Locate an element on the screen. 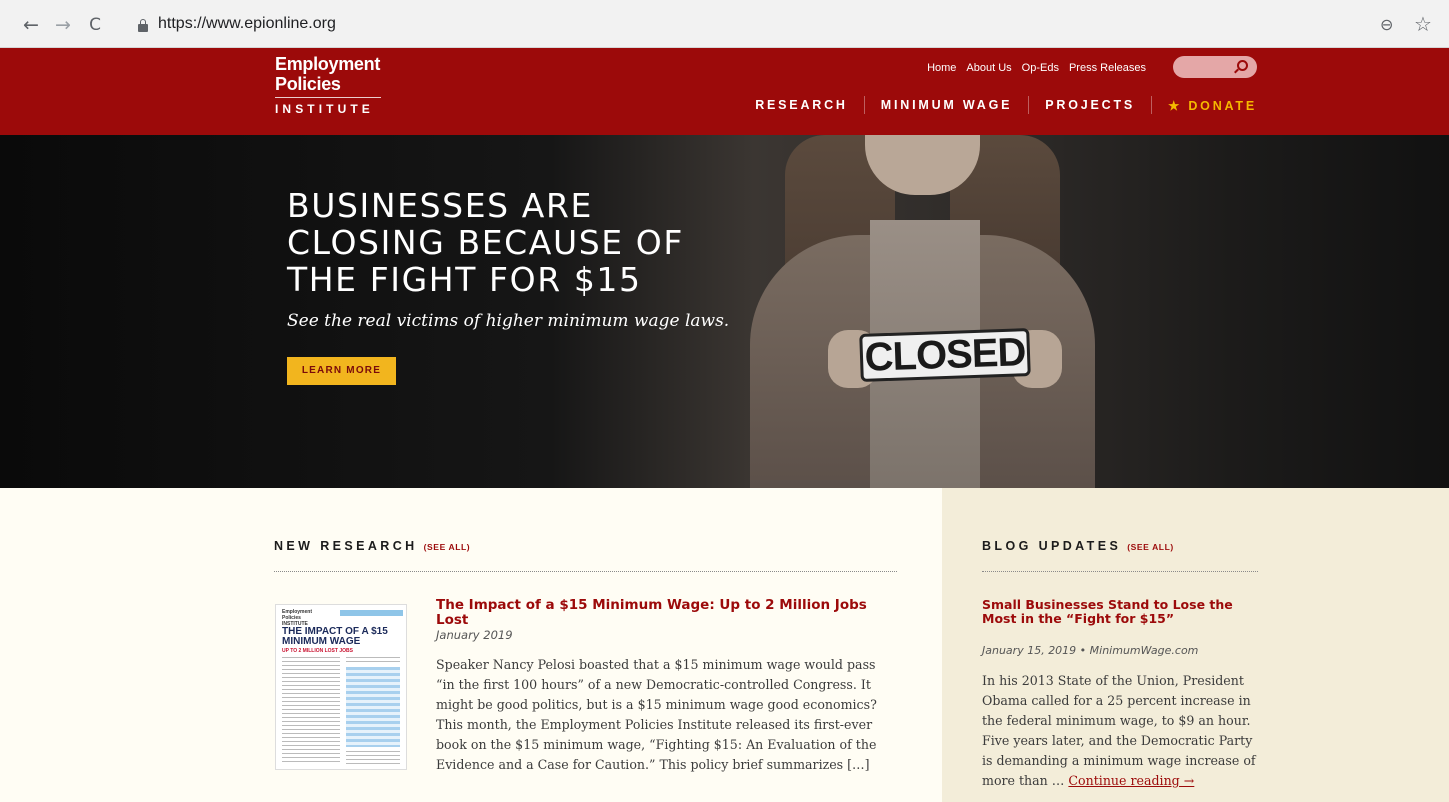  nav-link-op-eds: Op-Eds is located at coordinates (1040, 68).